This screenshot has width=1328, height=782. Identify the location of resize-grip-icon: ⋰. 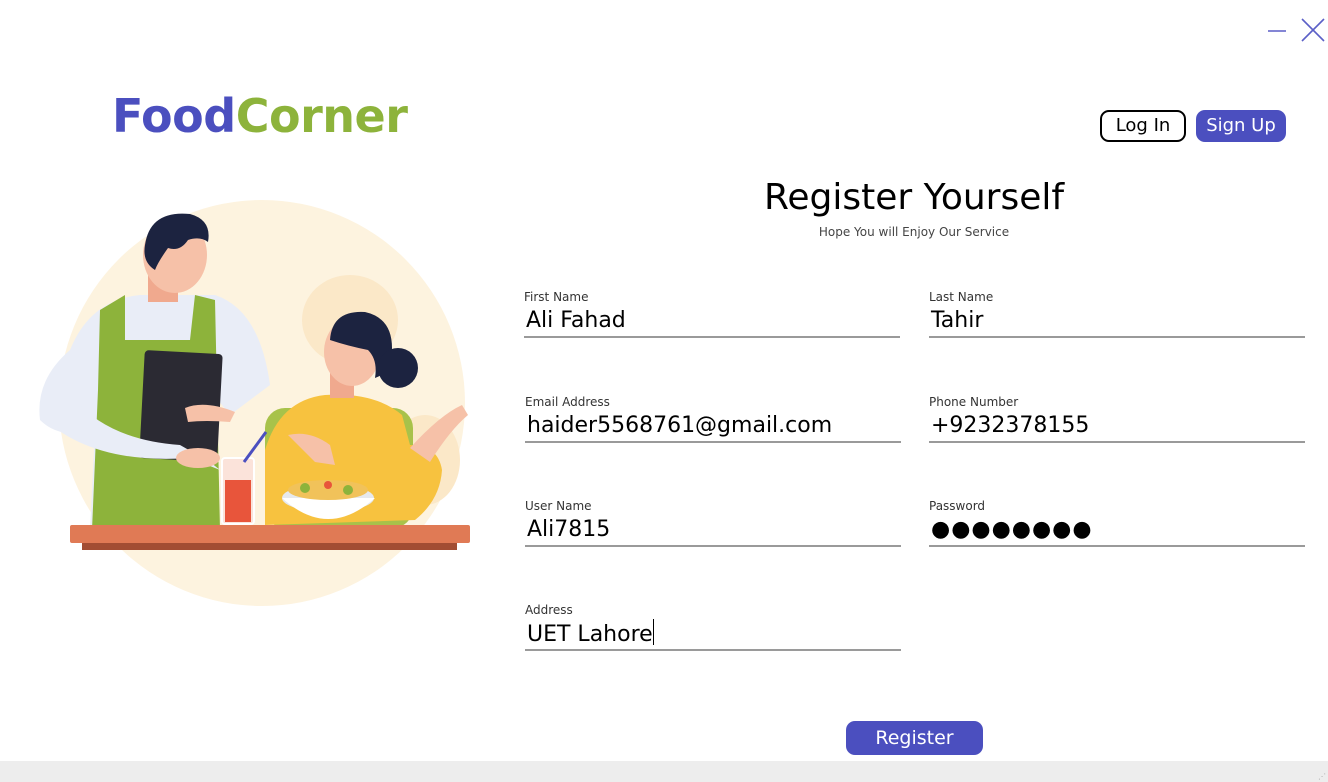
(1322, 776).